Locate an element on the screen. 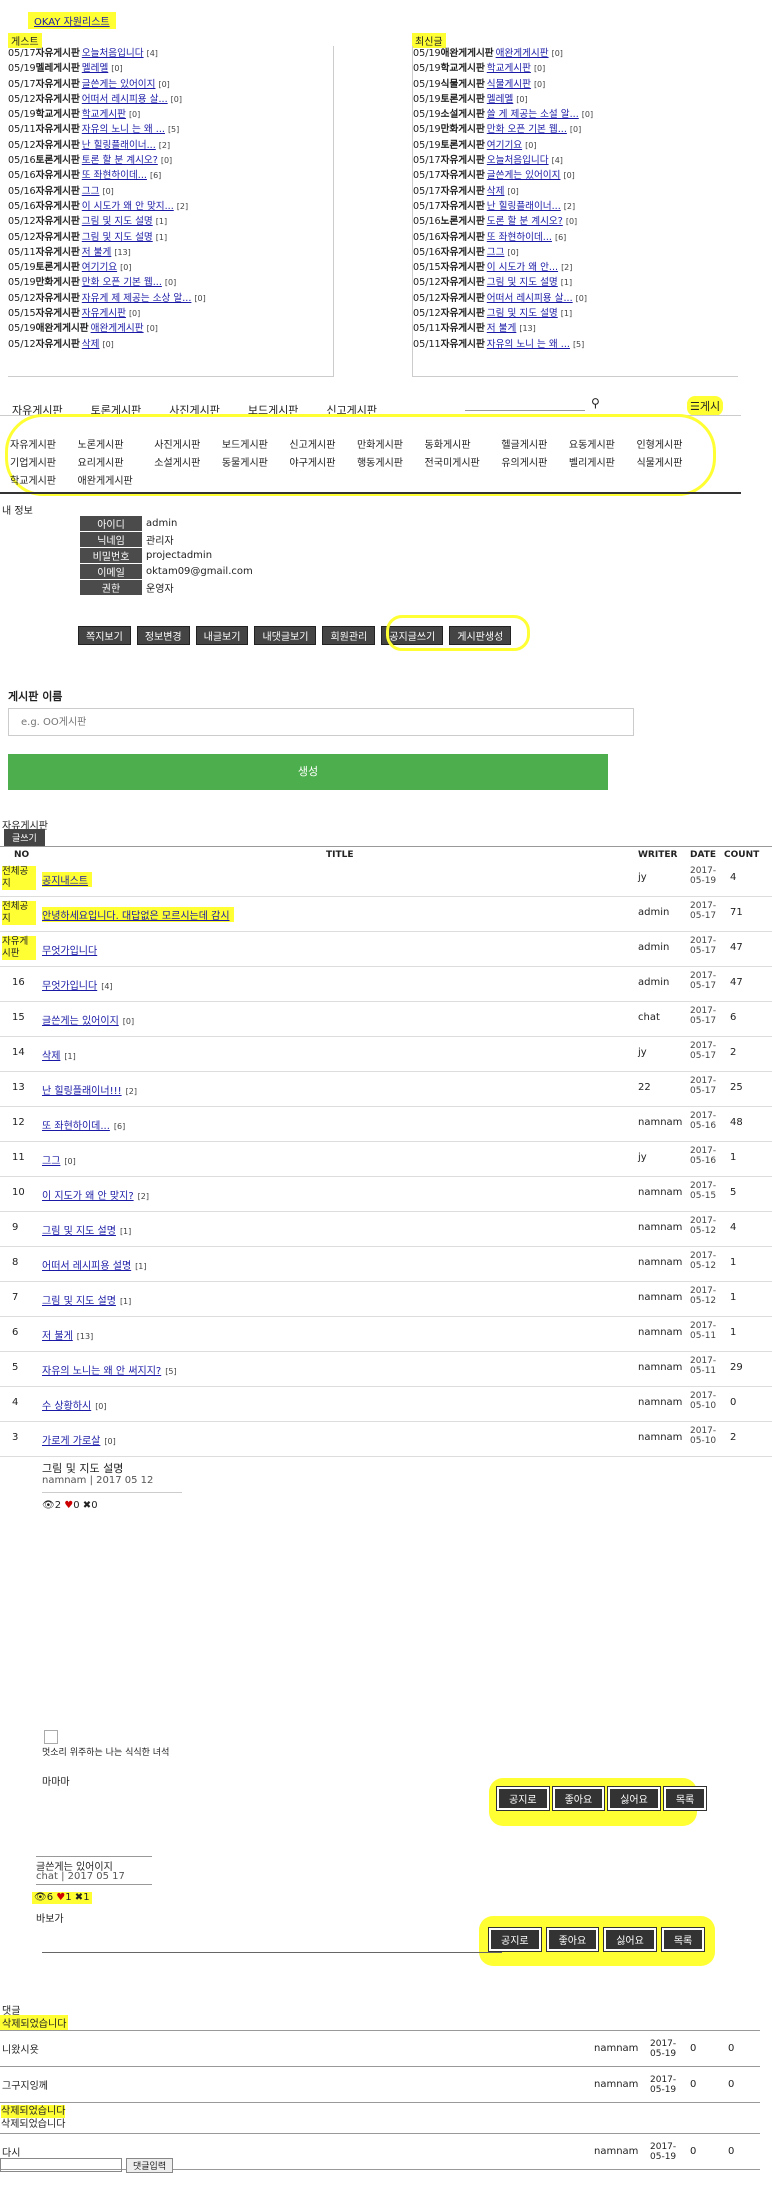 The height and width of the screenshot is (2196, 772). board-menu-item: 인형게시판 is located at coordinates (663, 443).